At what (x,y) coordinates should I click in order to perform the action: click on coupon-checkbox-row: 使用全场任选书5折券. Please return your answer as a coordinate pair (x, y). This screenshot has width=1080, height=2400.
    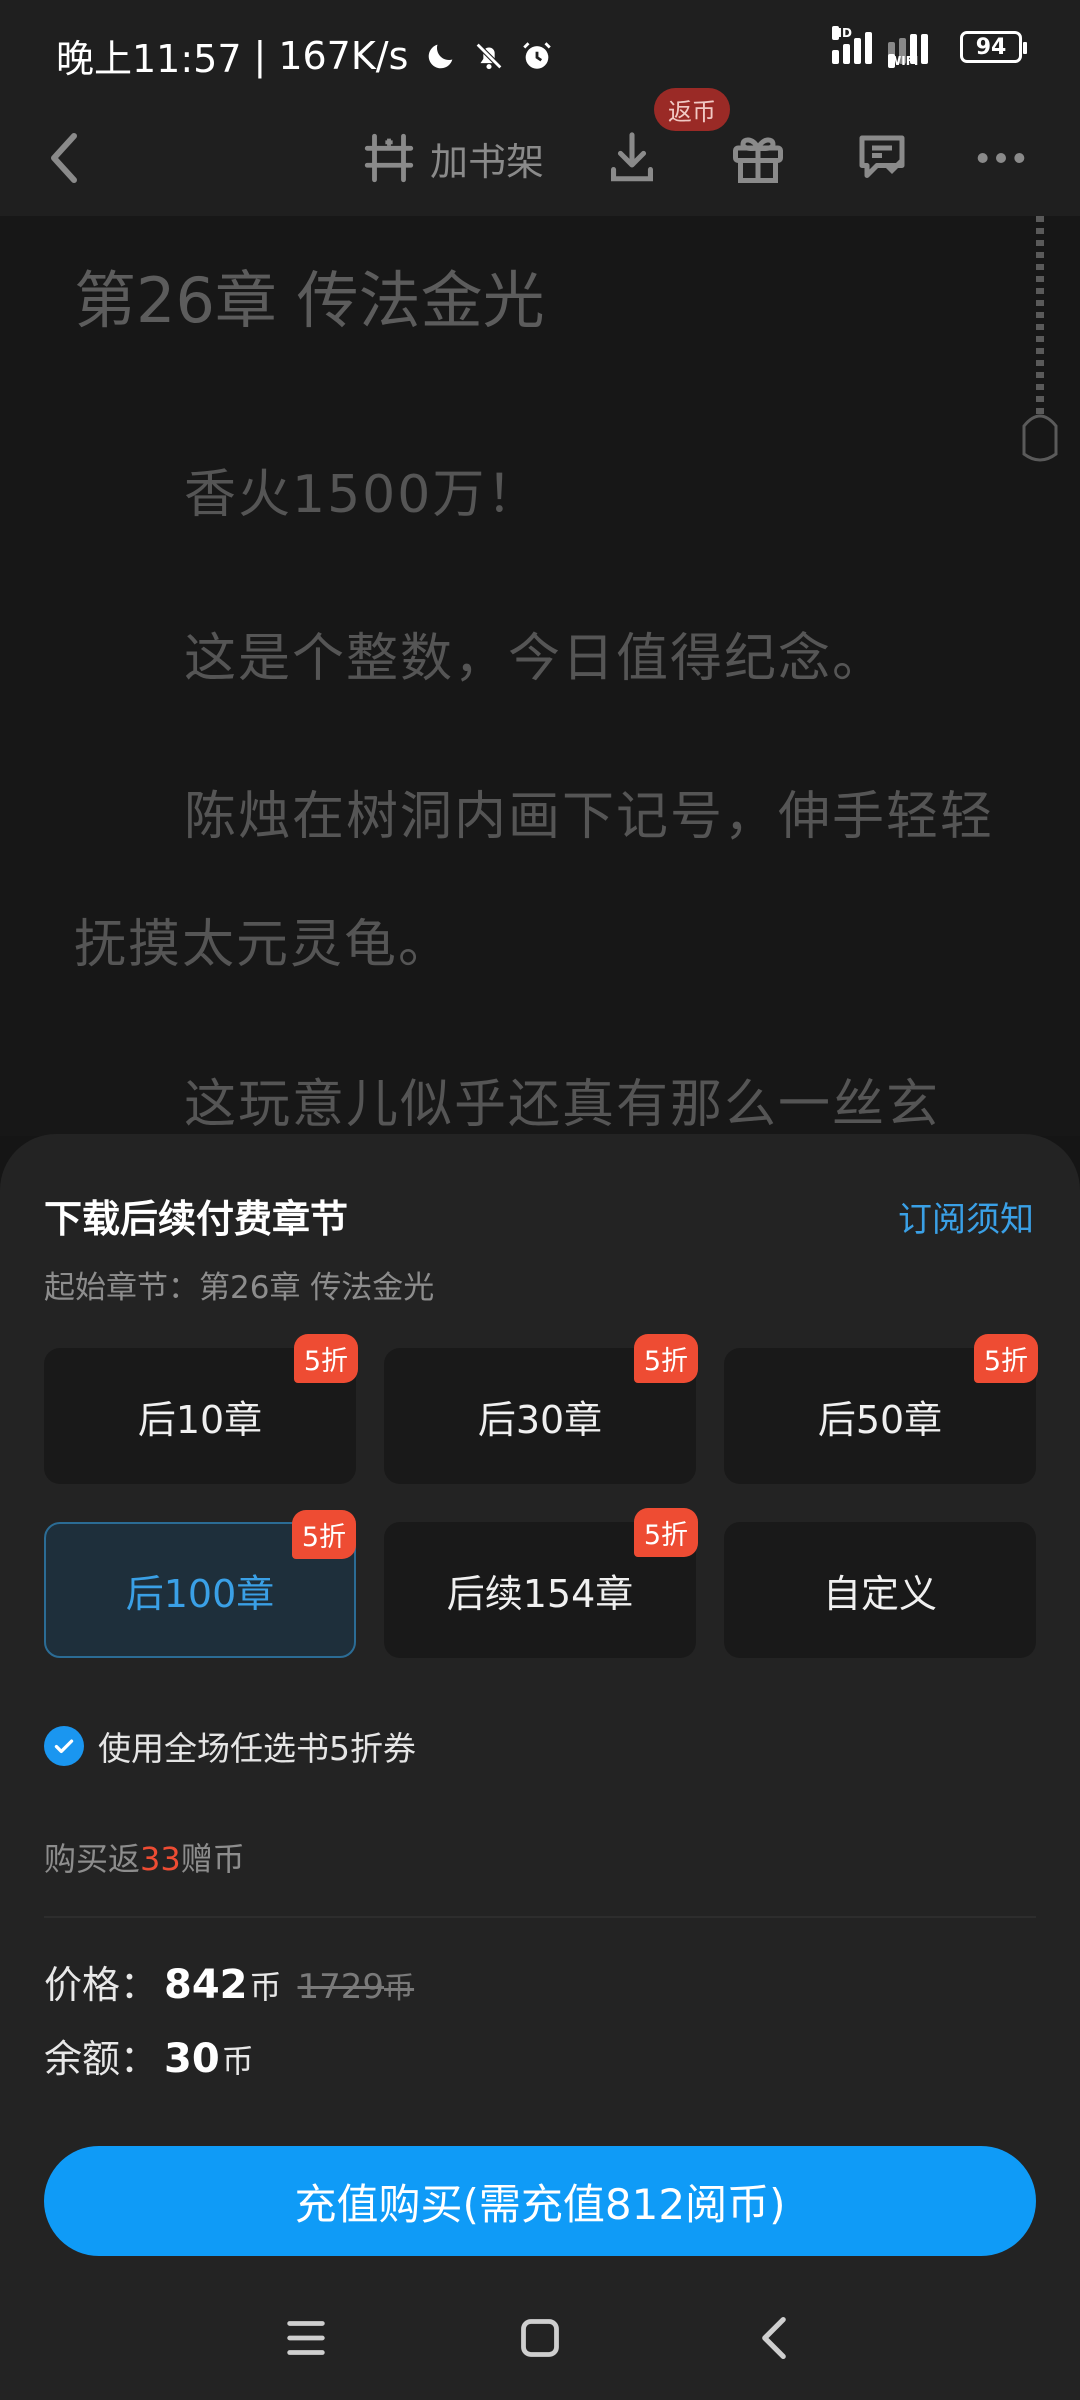
    Looking at the image, I should click on (230, 1746).